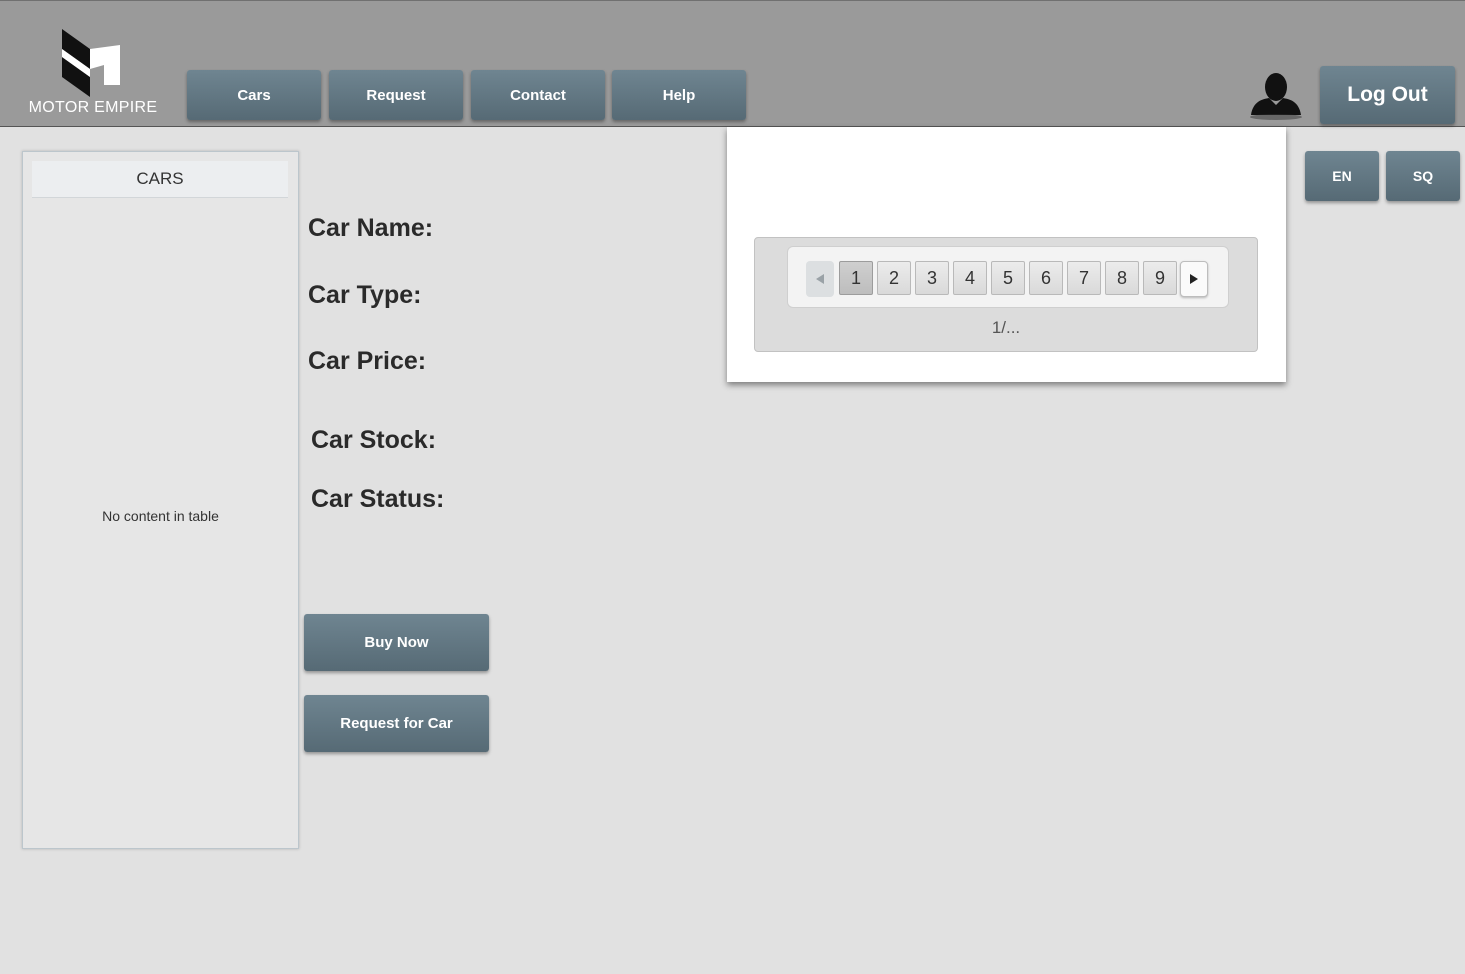  I want to click on page-button-4: 4, so click(970, 278).